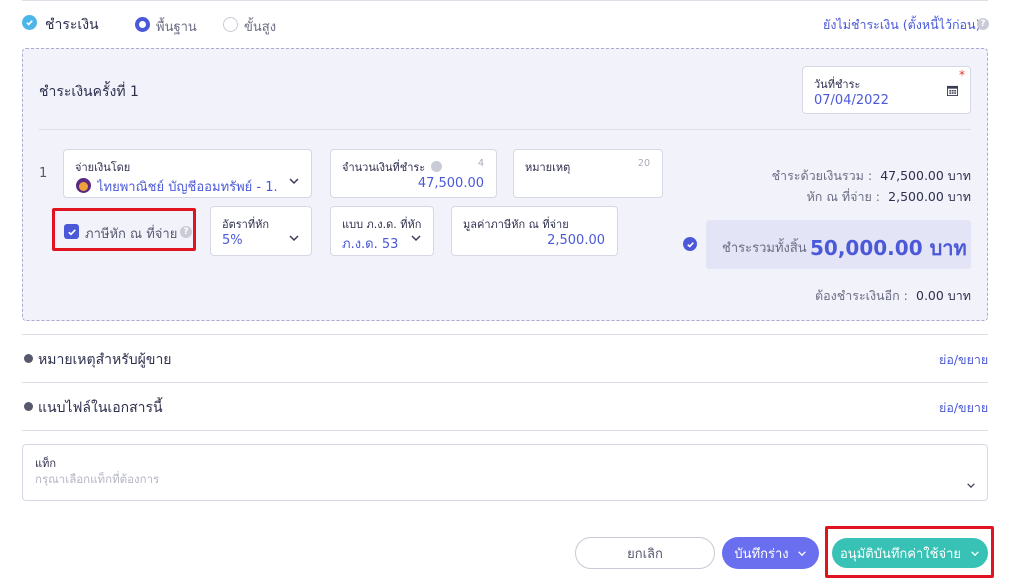  What do you see at coordinates (901, 25) in the screenshot?
I see `unpaid-link: ยังไม่ชำระเงิน (ตั้งหนี้ไว้ก่อน)` at bounding box center [901, 25].